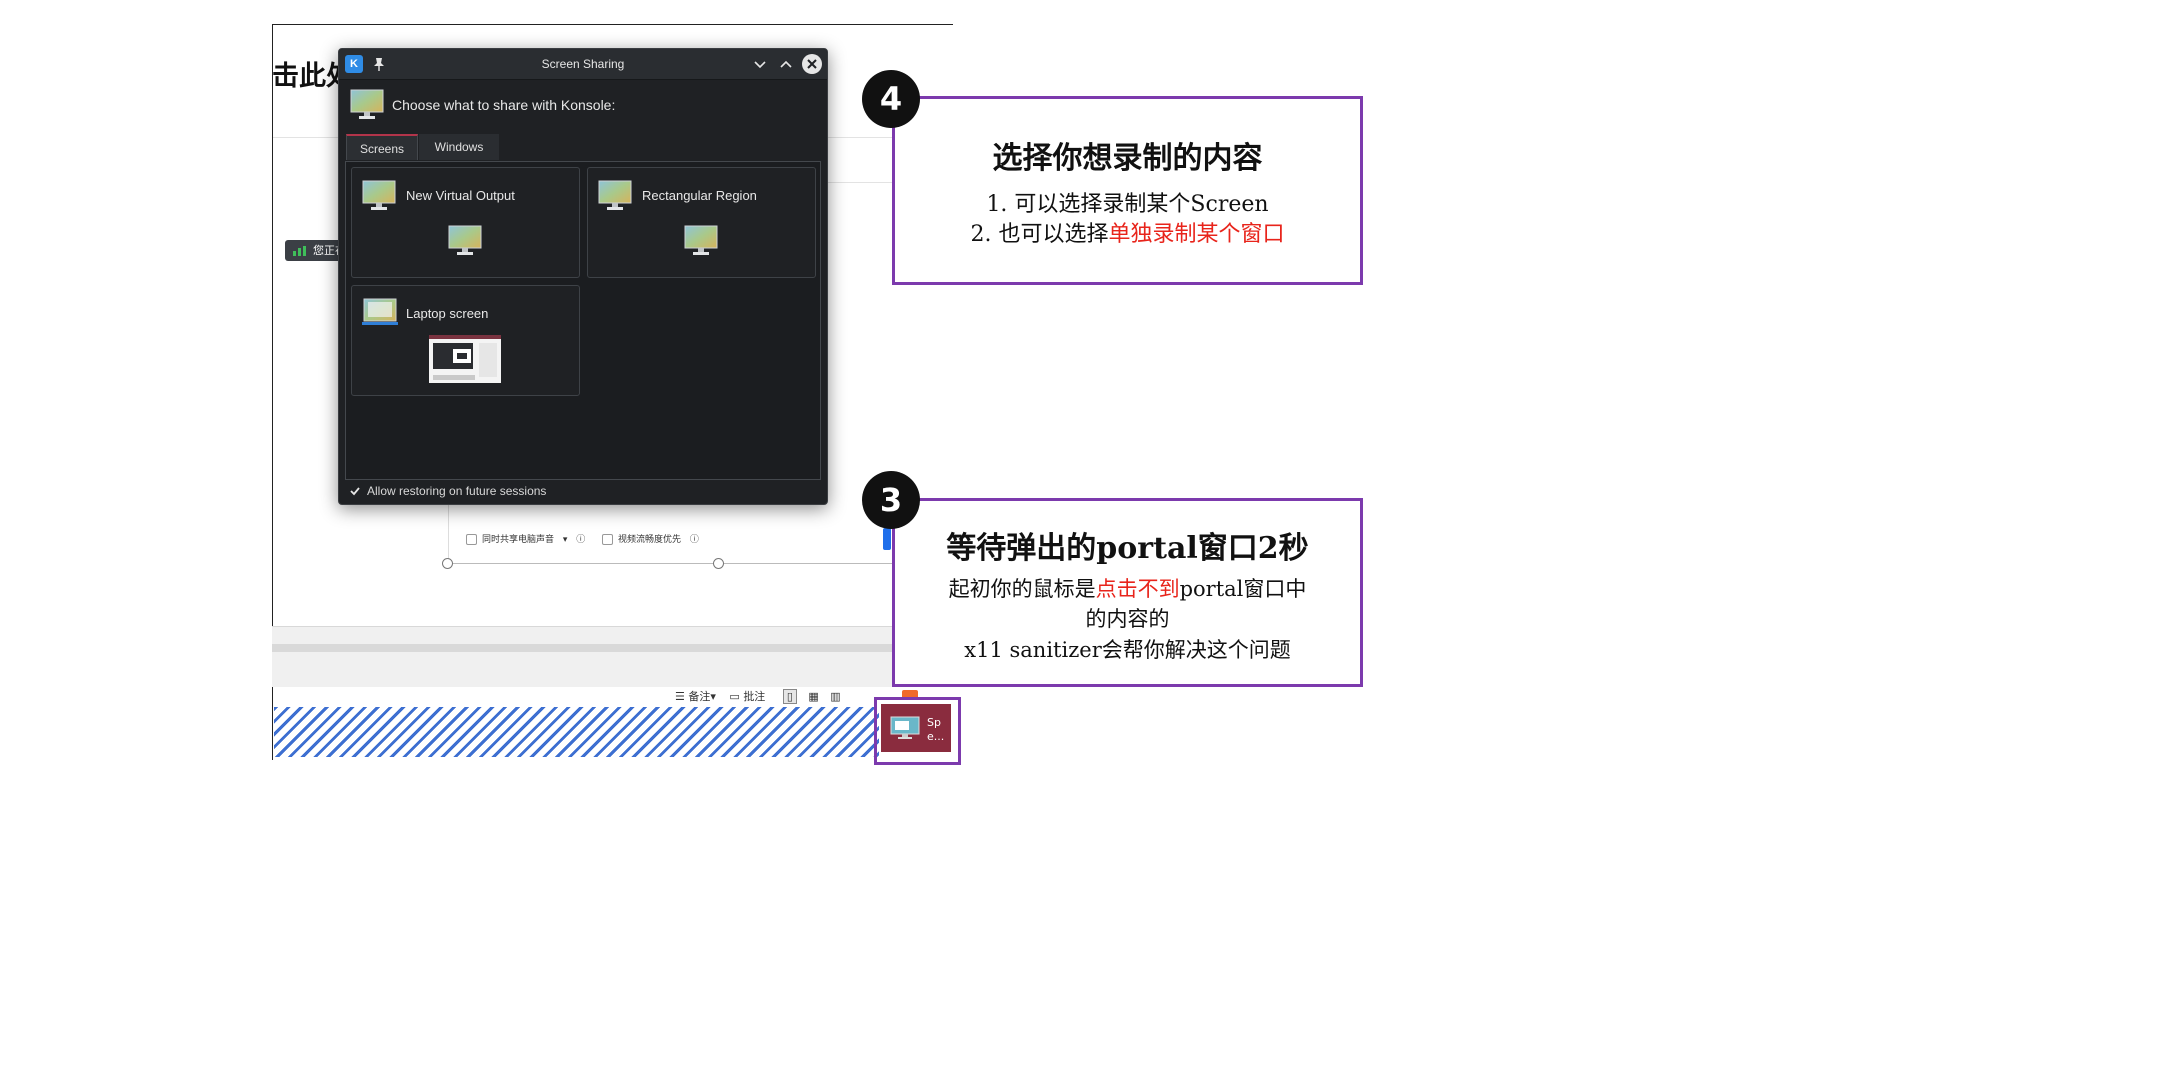 Image resolution: width=2163 pixels, height=1081 pixels. Describe the element at coordinates (891, 500) in the screenshot. I see `step-number-badge: 3` at that location.